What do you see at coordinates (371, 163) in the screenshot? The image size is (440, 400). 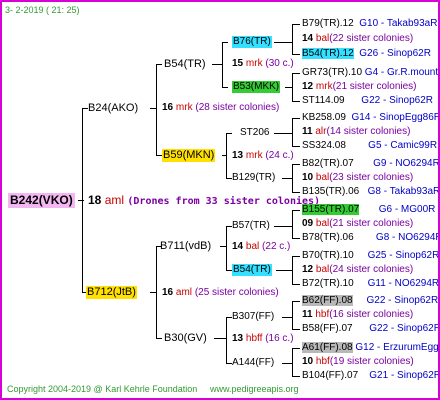 I see `ancestor-row: B82(TR).07 G9 - NO6294R` at bounding box center [371, 163].